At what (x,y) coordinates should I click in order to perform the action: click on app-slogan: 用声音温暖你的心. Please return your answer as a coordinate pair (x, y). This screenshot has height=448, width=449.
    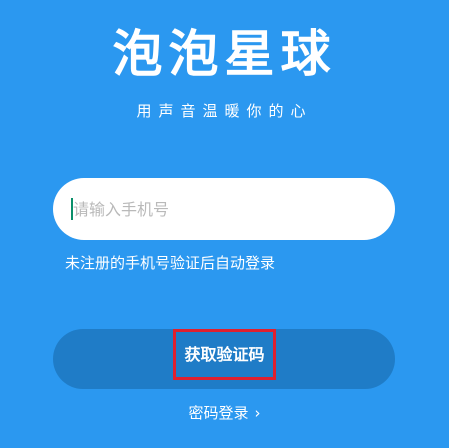
    Looking at the image, I should click on (224, 111).